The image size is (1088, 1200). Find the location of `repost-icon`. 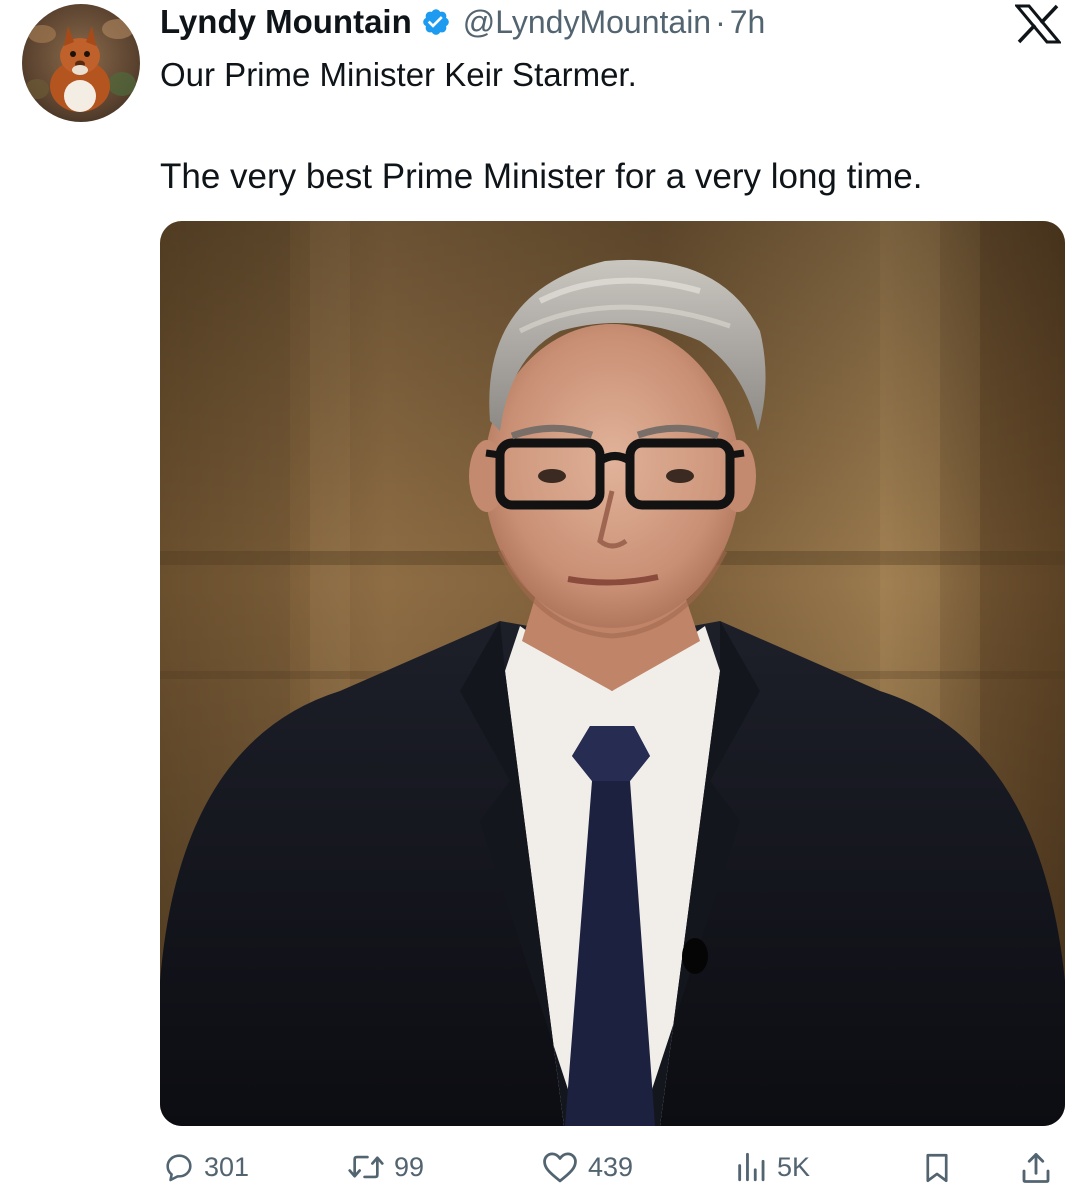

repost-icon is located at coordinates (366, 1167).